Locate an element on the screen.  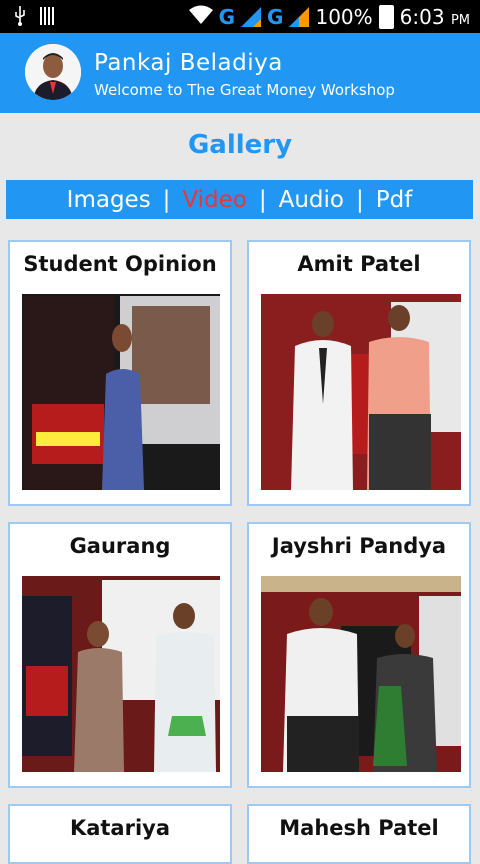
video-card: Jayshri Pandya is located at coordinates (359, 655).